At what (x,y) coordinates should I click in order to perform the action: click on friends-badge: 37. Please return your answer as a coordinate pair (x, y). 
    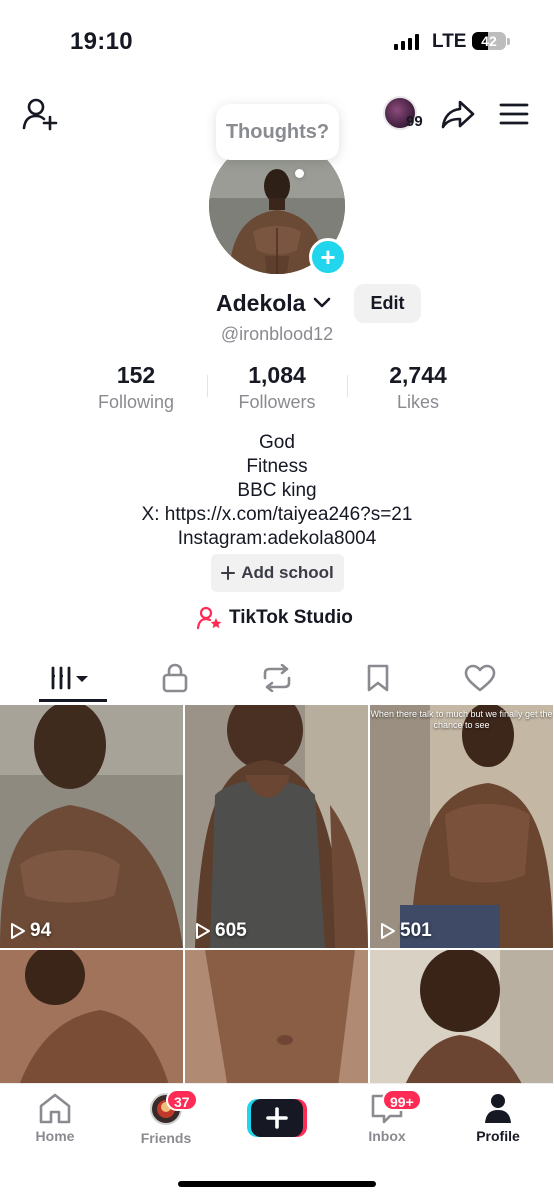
    Looking at the image, I should click on (182, 1100).